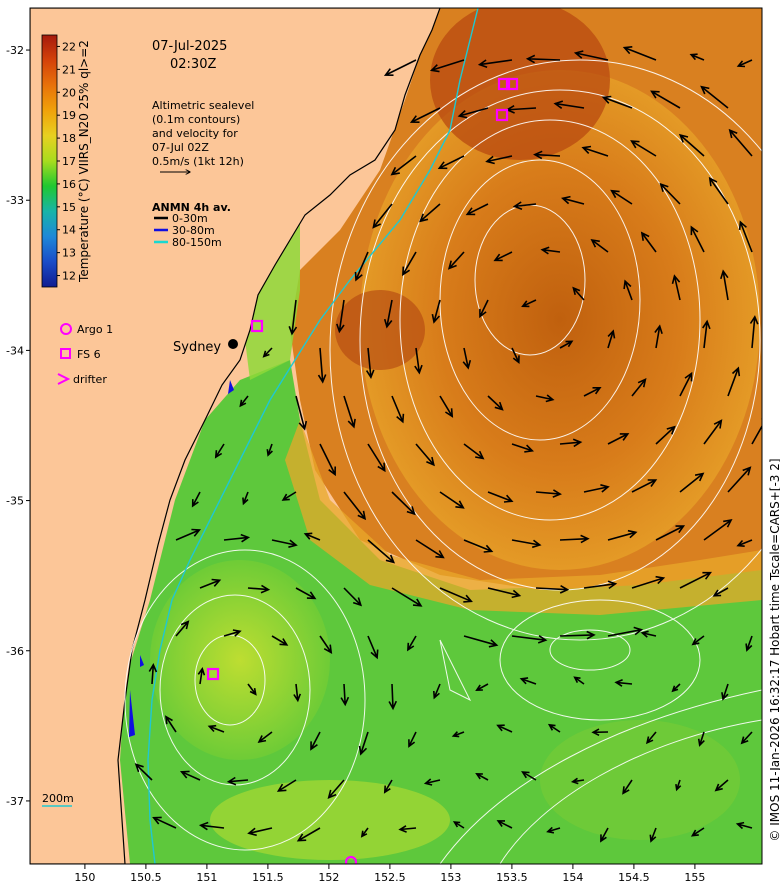 The height and width of the screenshot is (890, 780). What do you see at coordinates (196, 119) in the screenshot?
I see `altimetry-note-line: (0.1m contours)` at bounding box center [196, 119].